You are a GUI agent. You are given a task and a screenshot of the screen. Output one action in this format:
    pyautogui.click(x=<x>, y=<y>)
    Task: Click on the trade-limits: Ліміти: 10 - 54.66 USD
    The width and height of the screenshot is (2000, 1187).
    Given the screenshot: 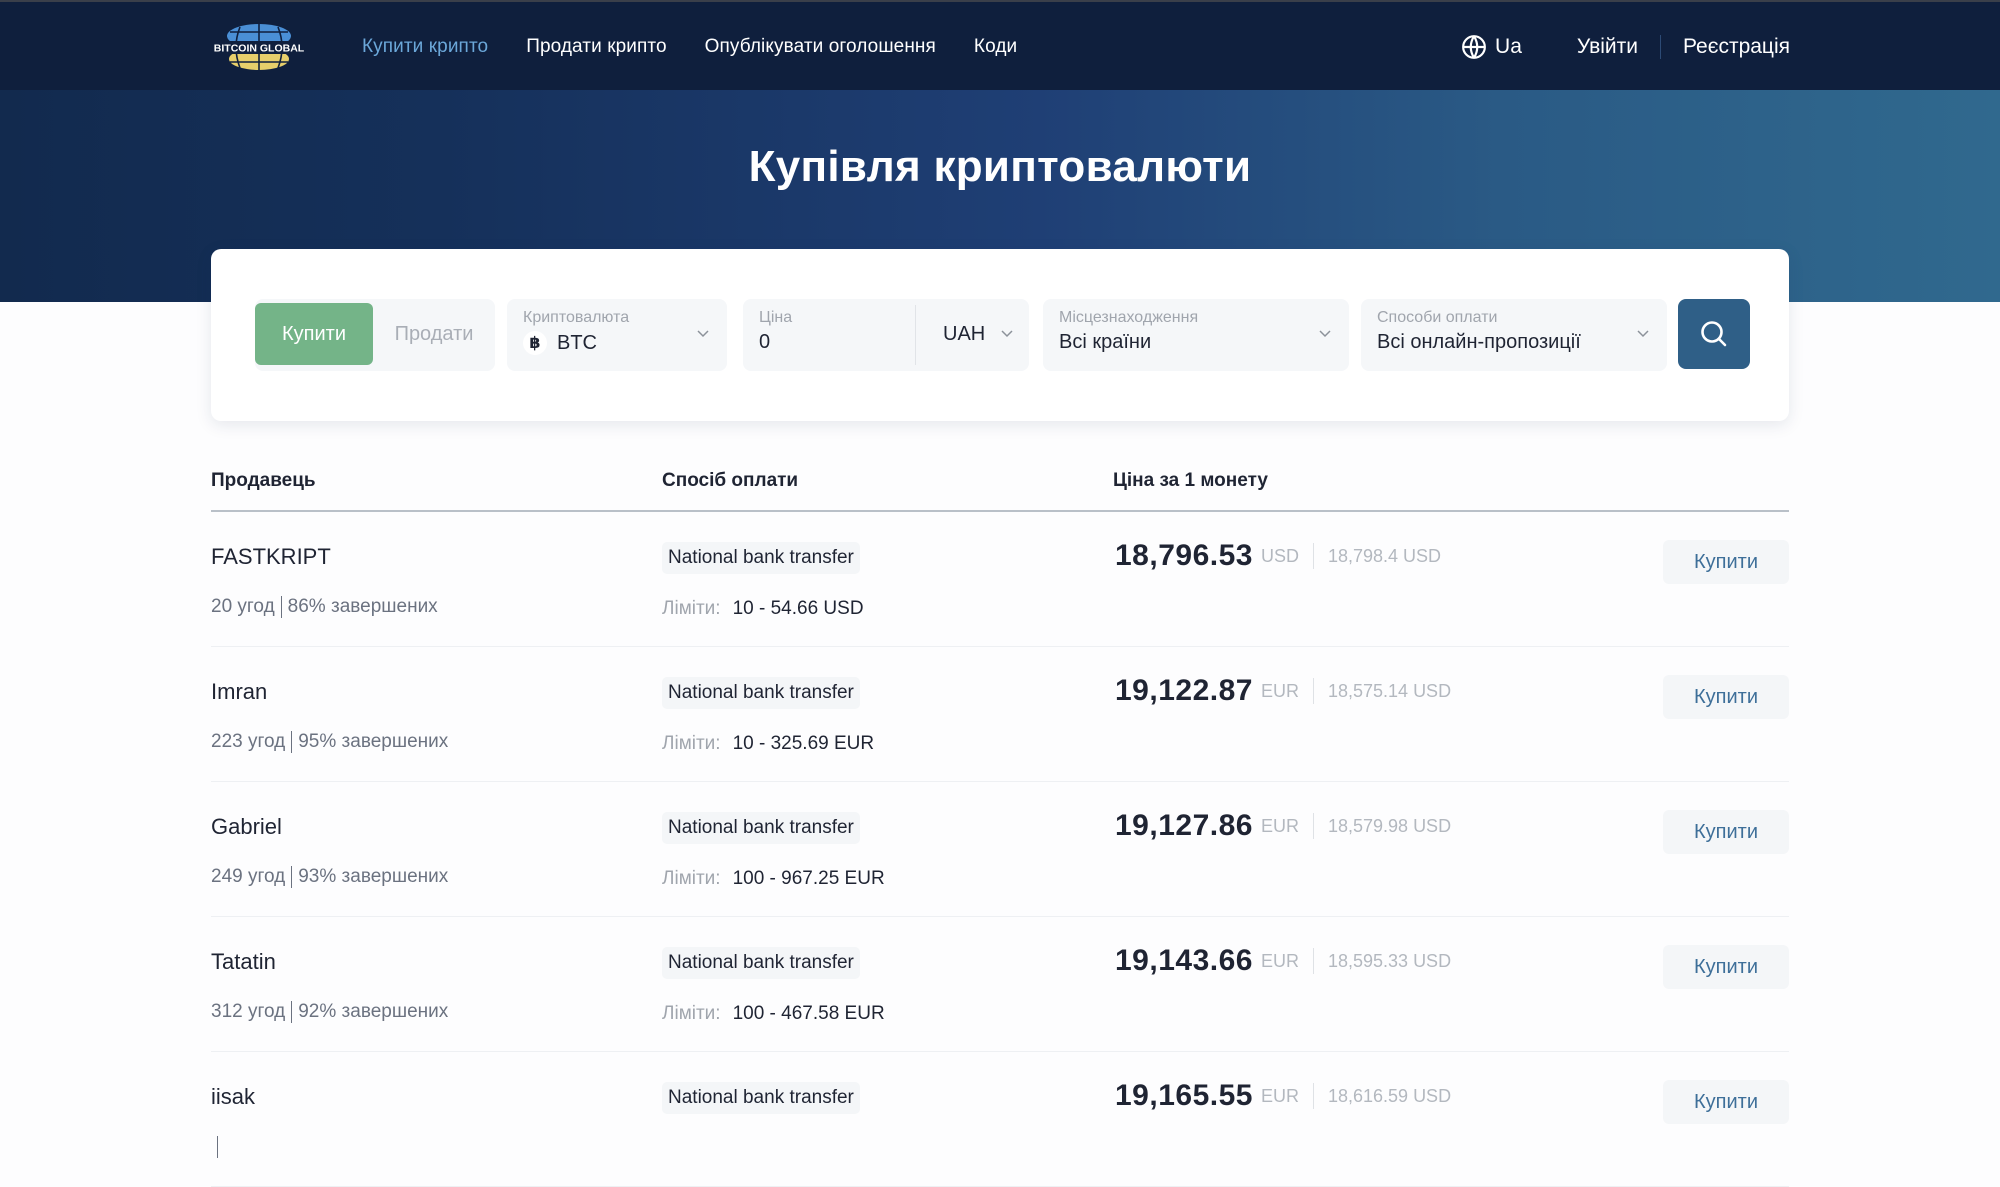 What is the action you would take?
    pyautogui.click(x=763, y=609)
    